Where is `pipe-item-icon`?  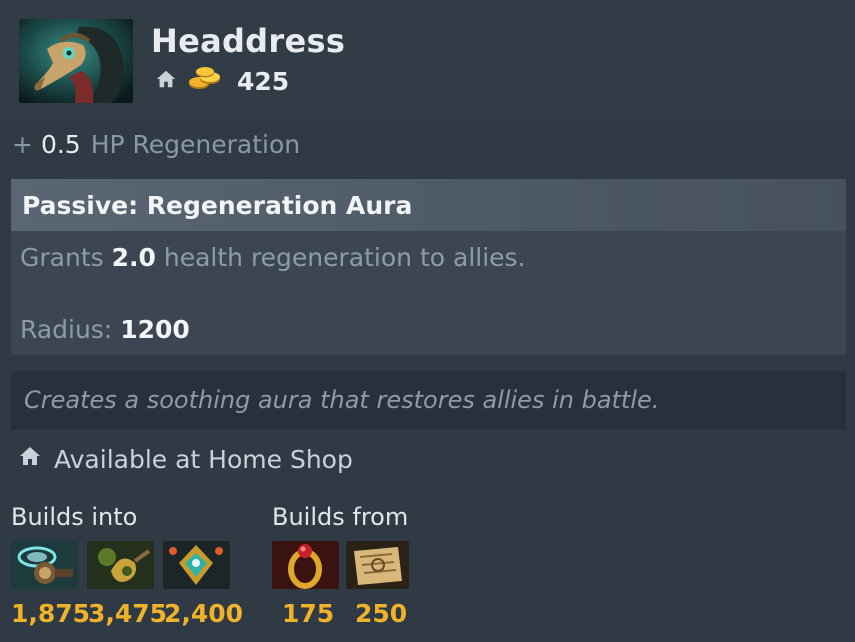
pipe-item-icon is located at coordinates (120, 565).